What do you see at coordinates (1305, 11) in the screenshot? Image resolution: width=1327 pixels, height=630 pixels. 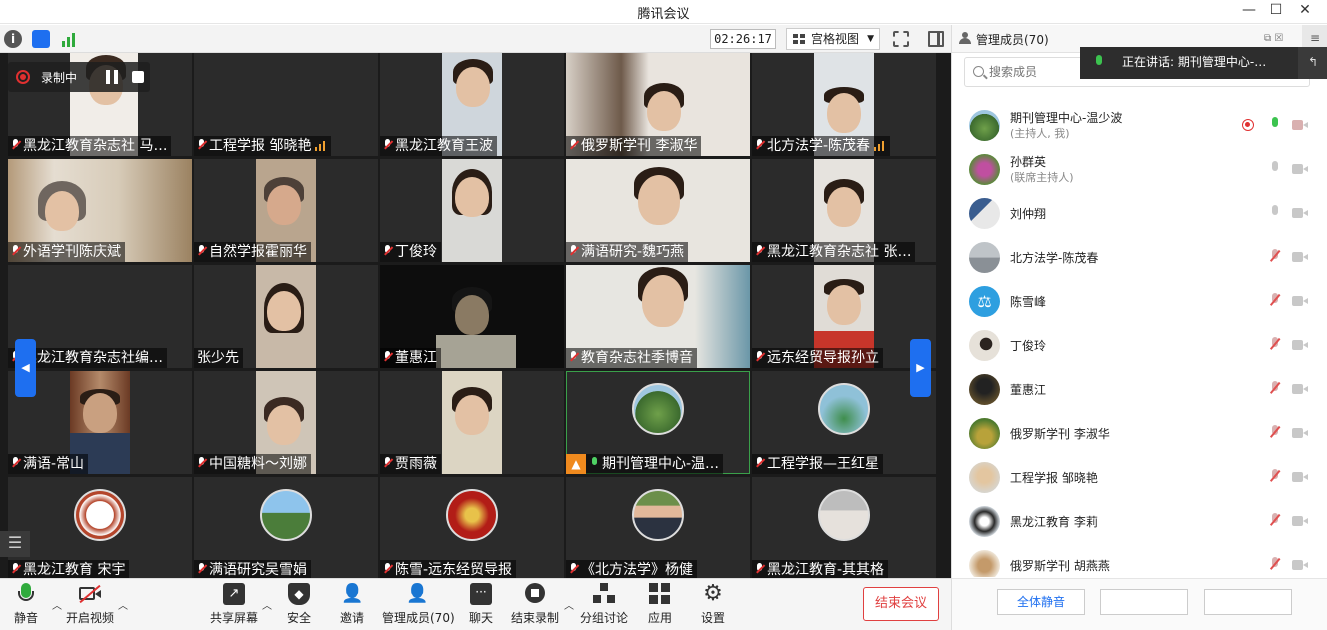 I see `close-button: ✕` at bounding box center [1305, 11].